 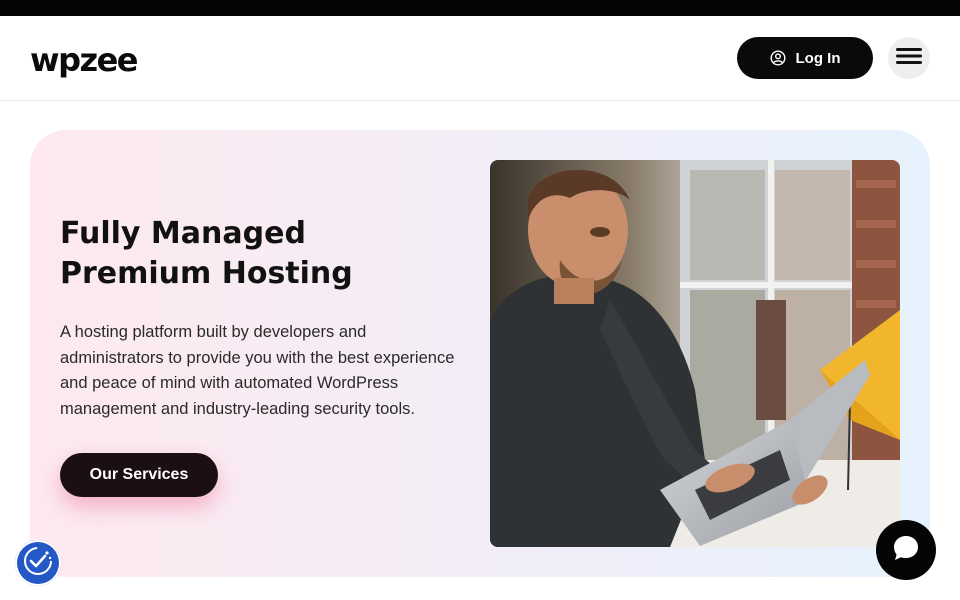 I want to click on logo-text: wpzee, so click(x=84, y=60).